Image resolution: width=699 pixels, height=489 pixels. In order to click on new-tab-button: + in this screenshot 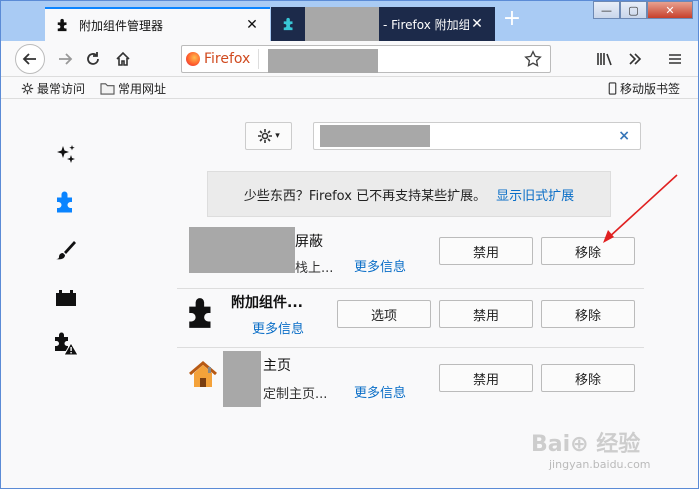, I will do `click(512, 19)`.